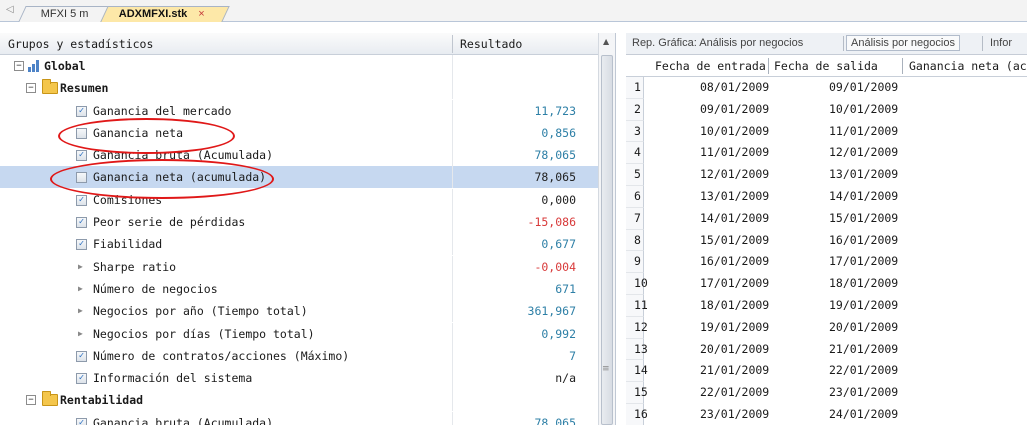 The image size is (1027, 425). Describe the element at coordinates (299, 311) in the screenshot. I see `tree-row: ▶ Negocios por año (Tiempo total) 361,967` at that location.